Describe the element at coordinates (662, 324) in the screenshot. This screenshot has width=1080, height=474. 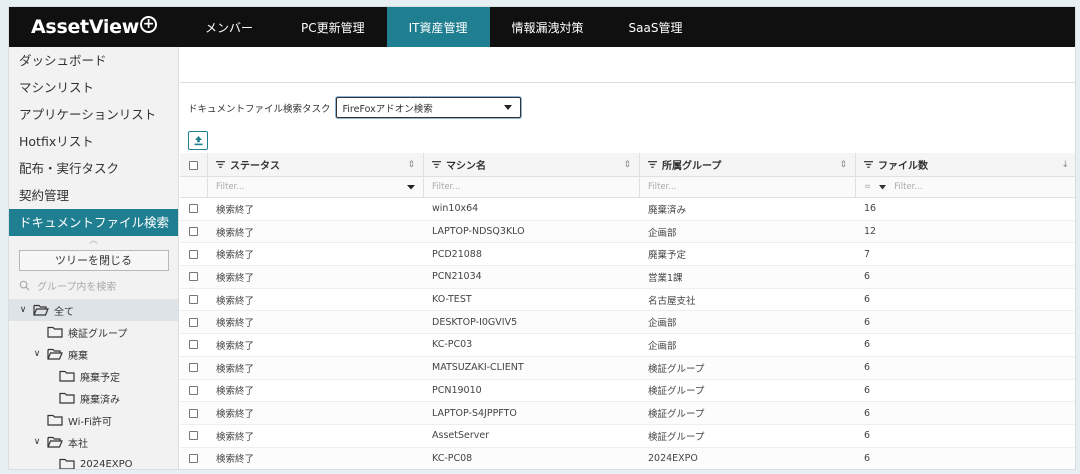
I see `cell-group: 企画部` at that location.